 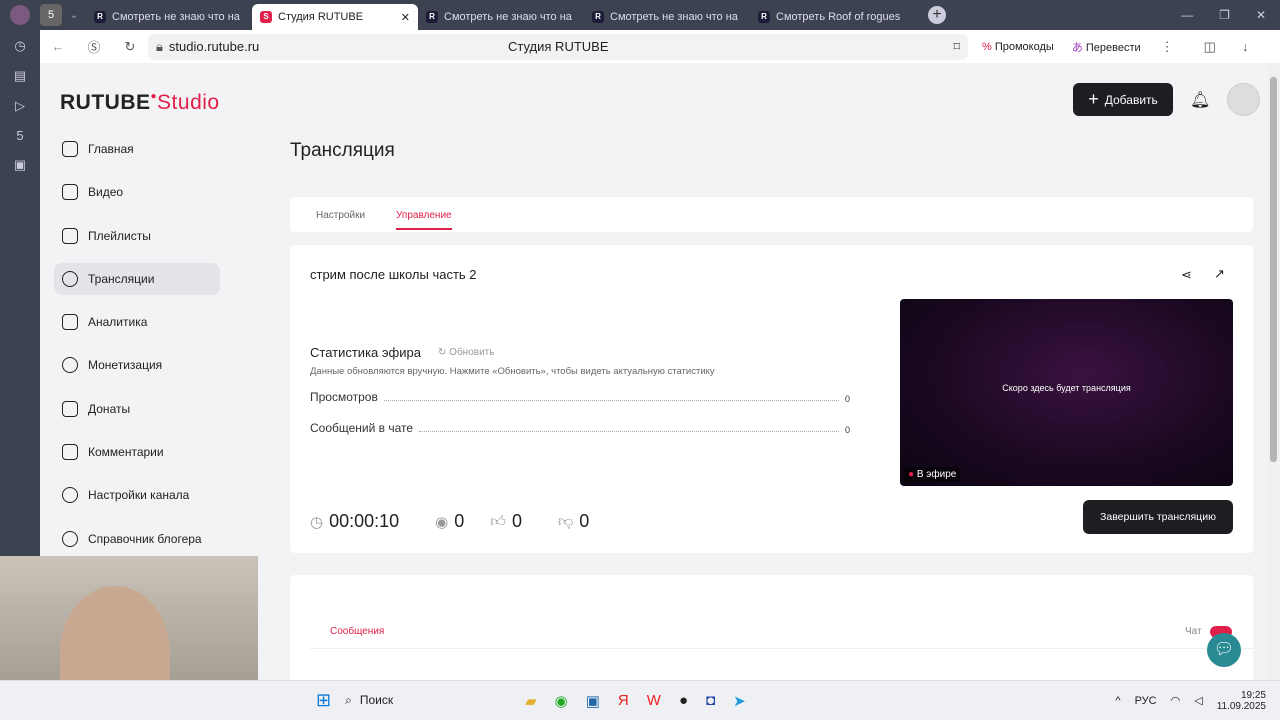 I want to click on reload-icon: ↻, so click(x=130, y=47).